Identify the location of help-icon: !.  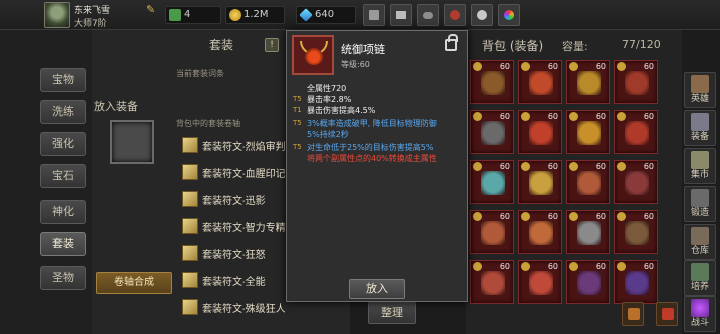
(272, 45).